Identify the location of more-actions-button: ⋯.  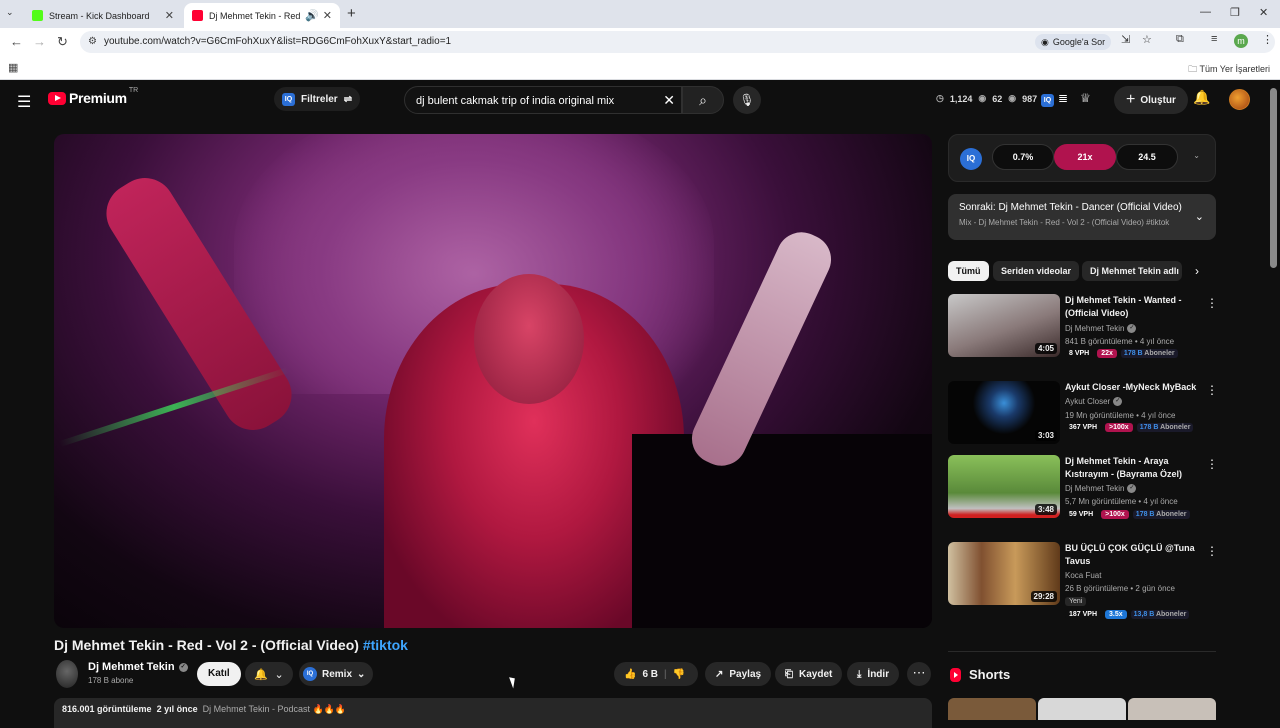
(919, 674).